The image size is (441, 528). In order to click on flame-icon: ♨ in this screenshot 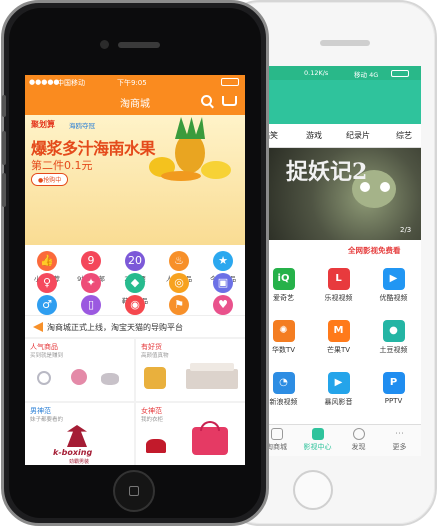, I will do `click(179, 261)`.